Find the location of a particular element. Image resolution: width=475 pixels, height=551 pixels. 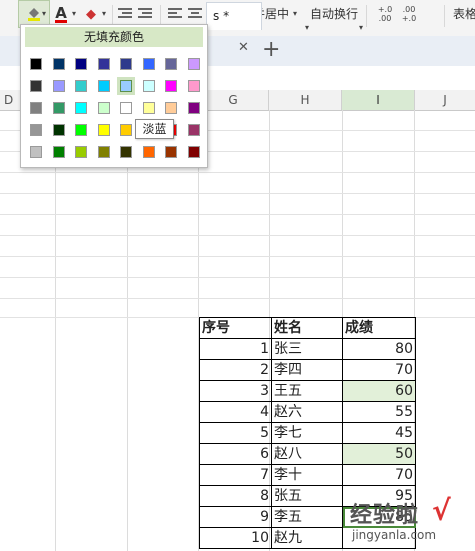

table-style-button: 表格 is located at coordinates (462, 14).